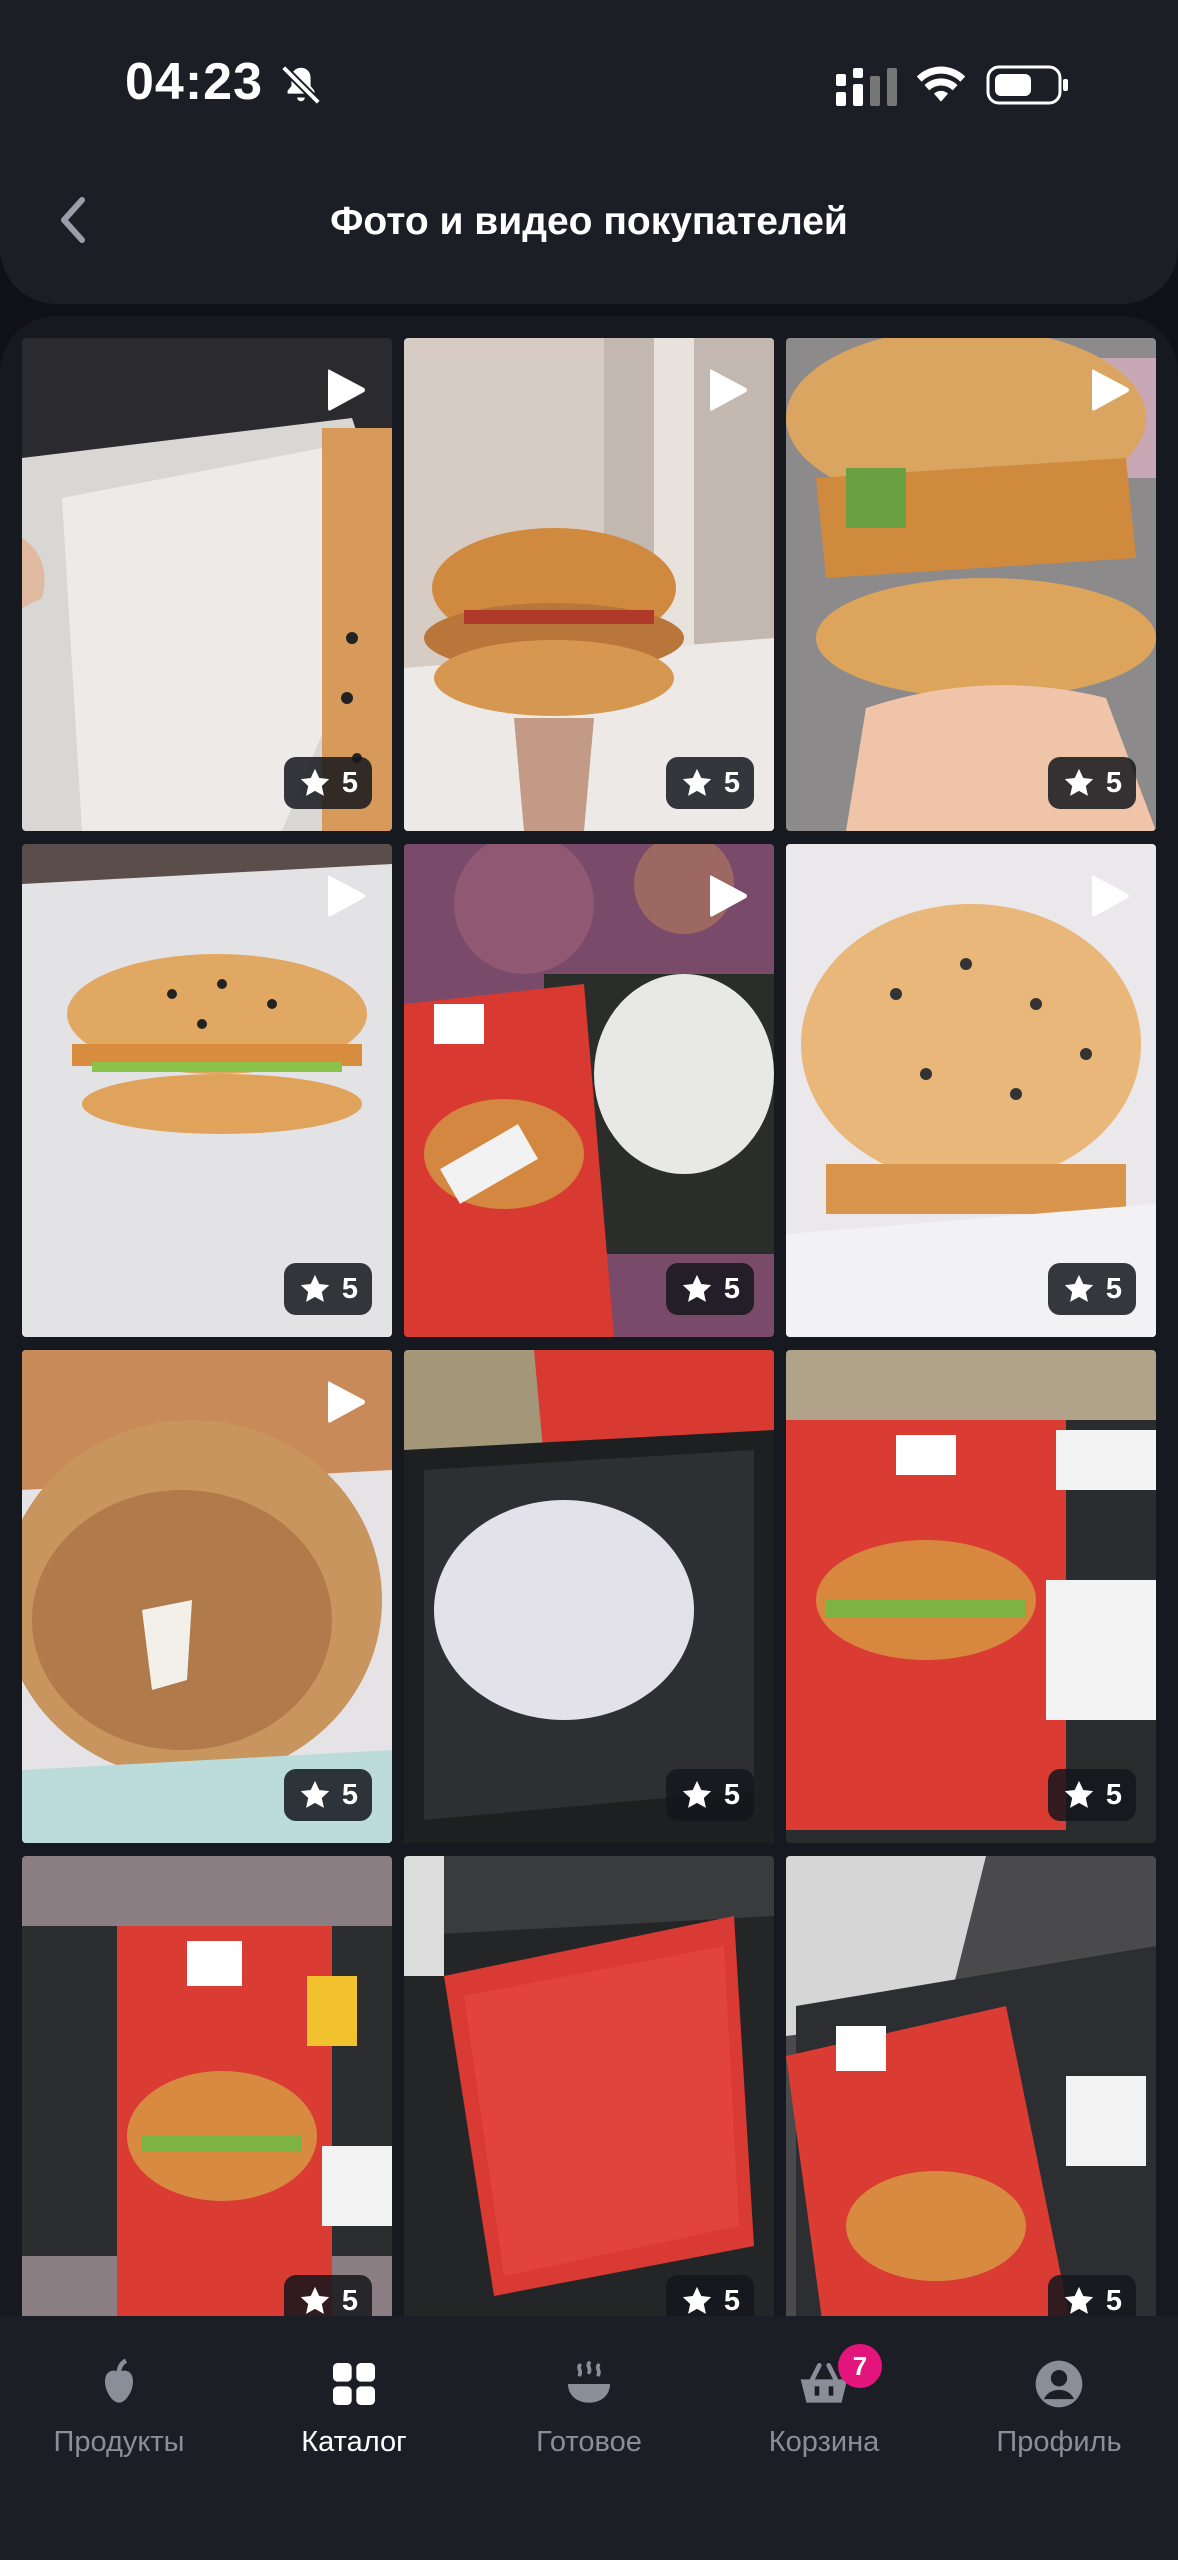 The image size is (1178, 2560). I want to click on steaming-bowl-icon, so click(589, 2382).